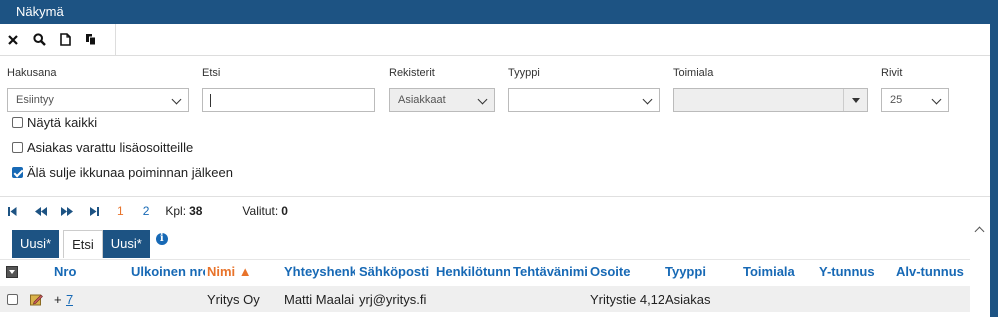 The image size is (998, 317). What do you see at coordinates (126, 244) in the screenshot?
I see `tab-uusi-2: Uusi*` at bounding box center [126, 244].